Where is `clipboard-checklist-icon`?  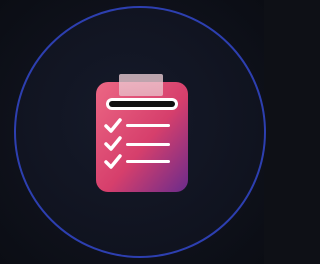 clipboard-checklist-icon is located at coordinates (142, 133).